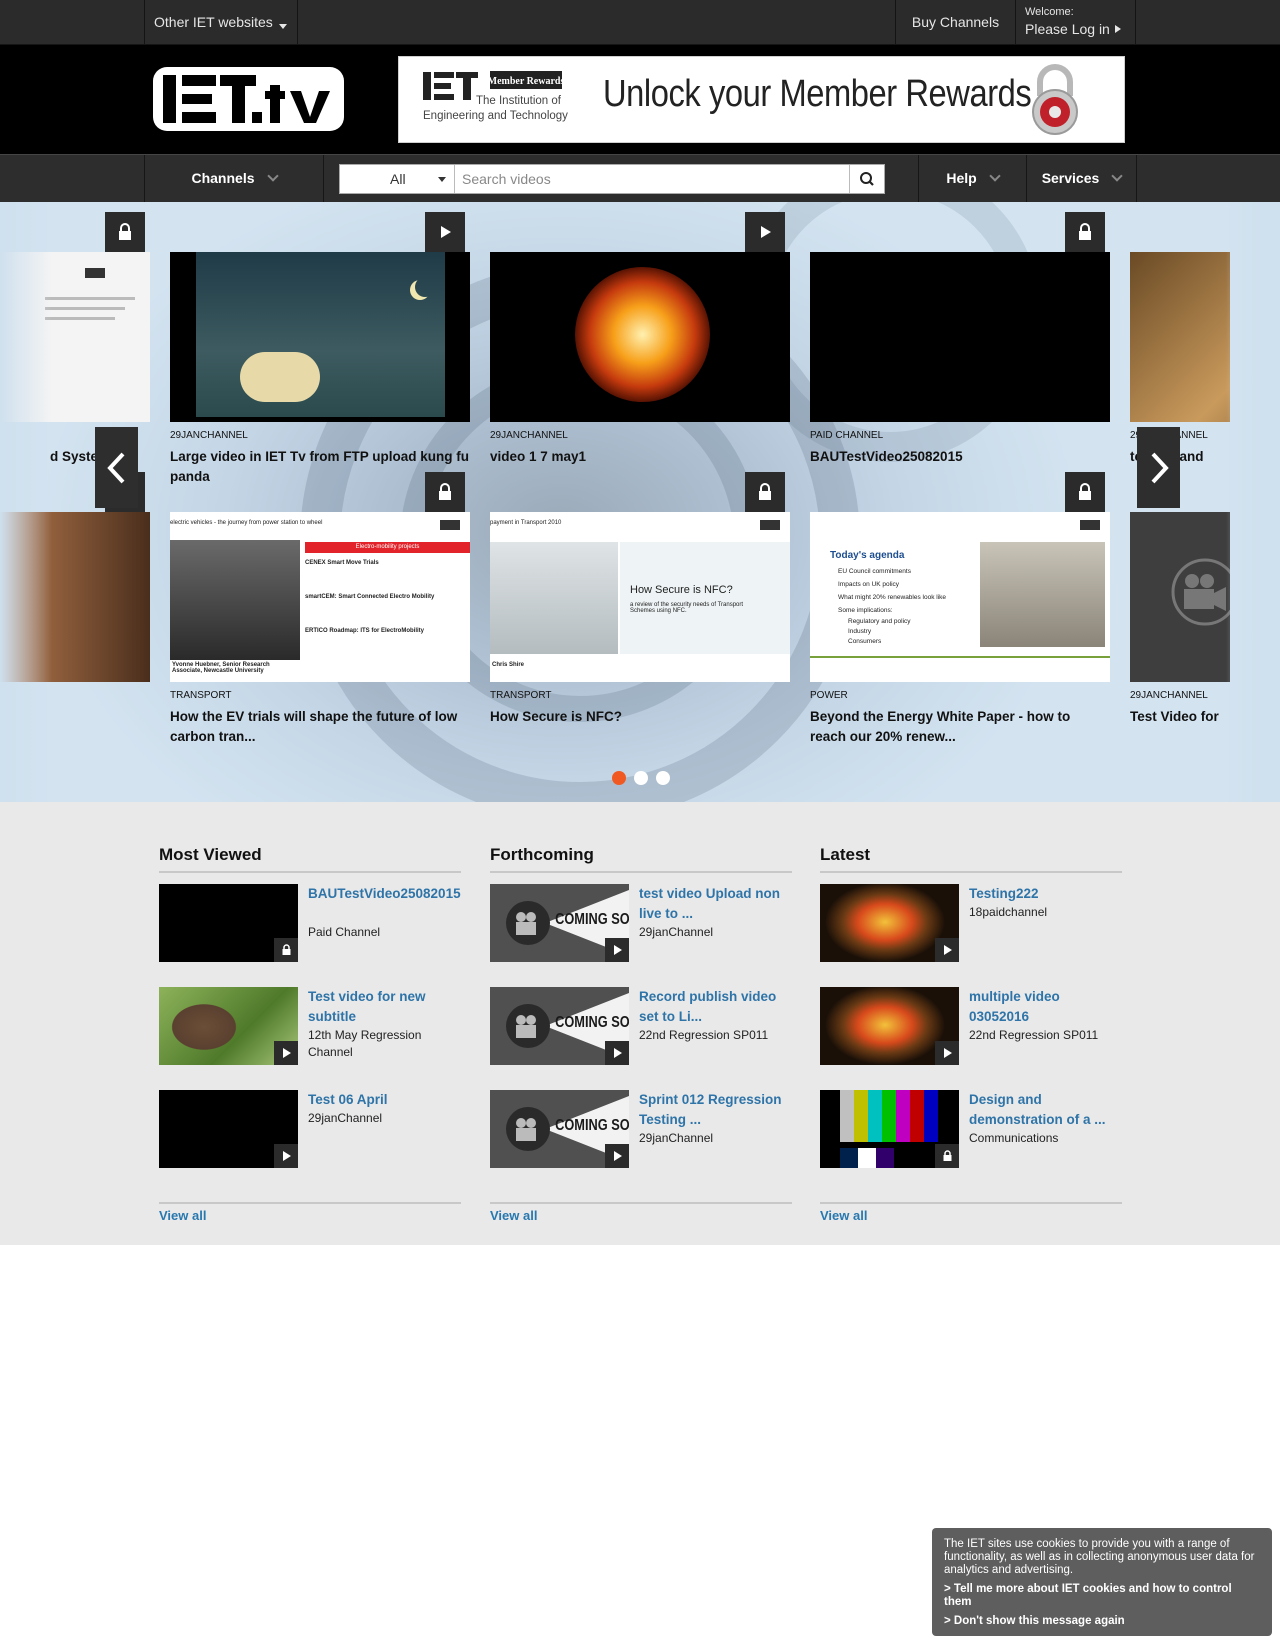 This screenshot has width=1280, height=1645. What do you see at coordinates (384, 1007) in the screenshot?
I see `item-title: Test video for new subtitle` at bounding box center [384, 1007].